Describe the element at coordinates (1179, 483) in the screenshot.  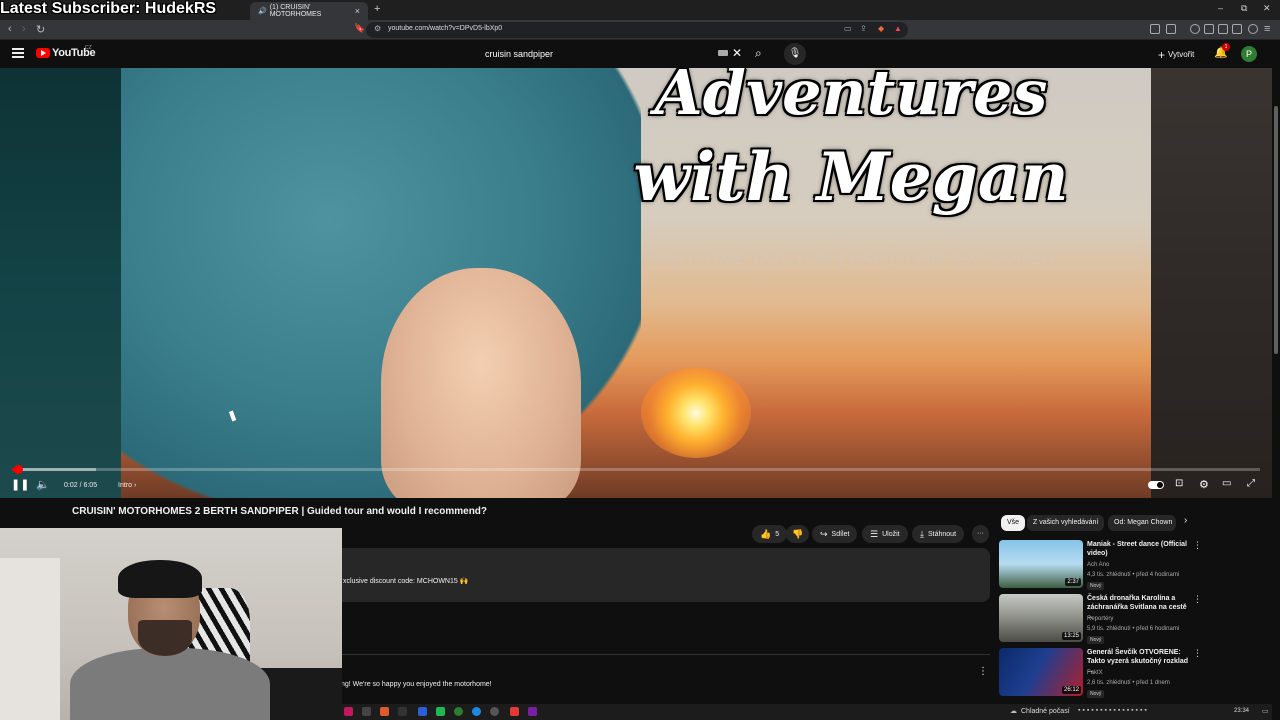
I see `subtitles-icon: ⊡` at that location.